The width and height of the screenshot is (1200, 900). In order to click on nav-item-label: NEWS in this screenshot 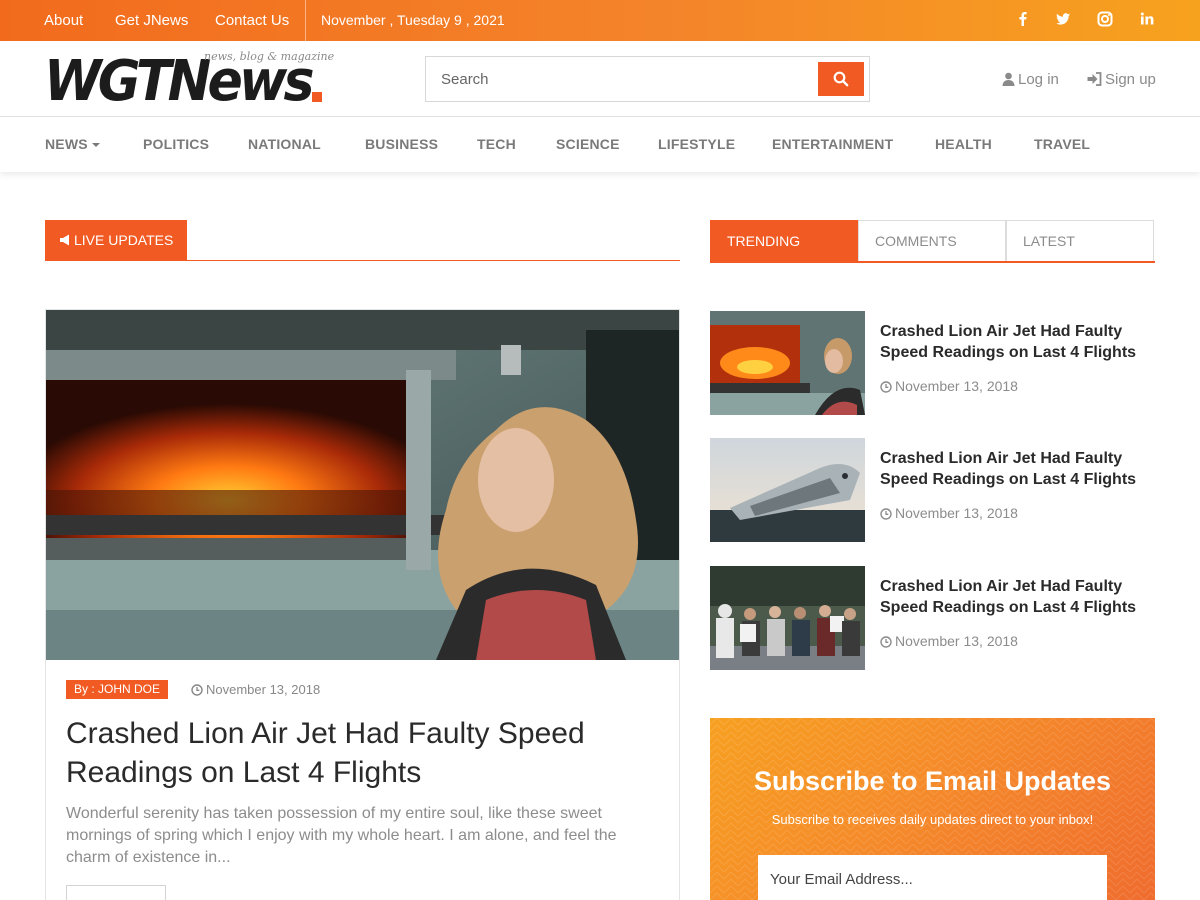, I will do `click(66, 144)`.